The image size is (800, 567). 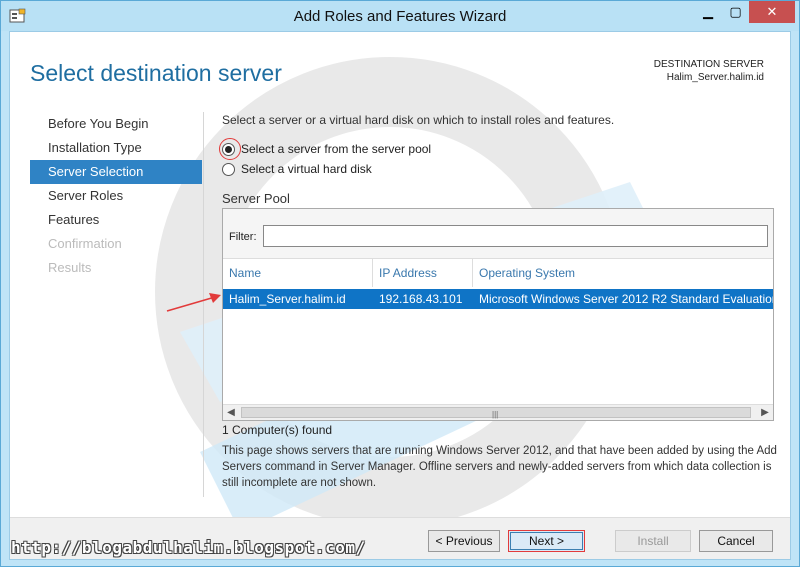 I want to click on install-button: Install, so click(x=653, y=541).